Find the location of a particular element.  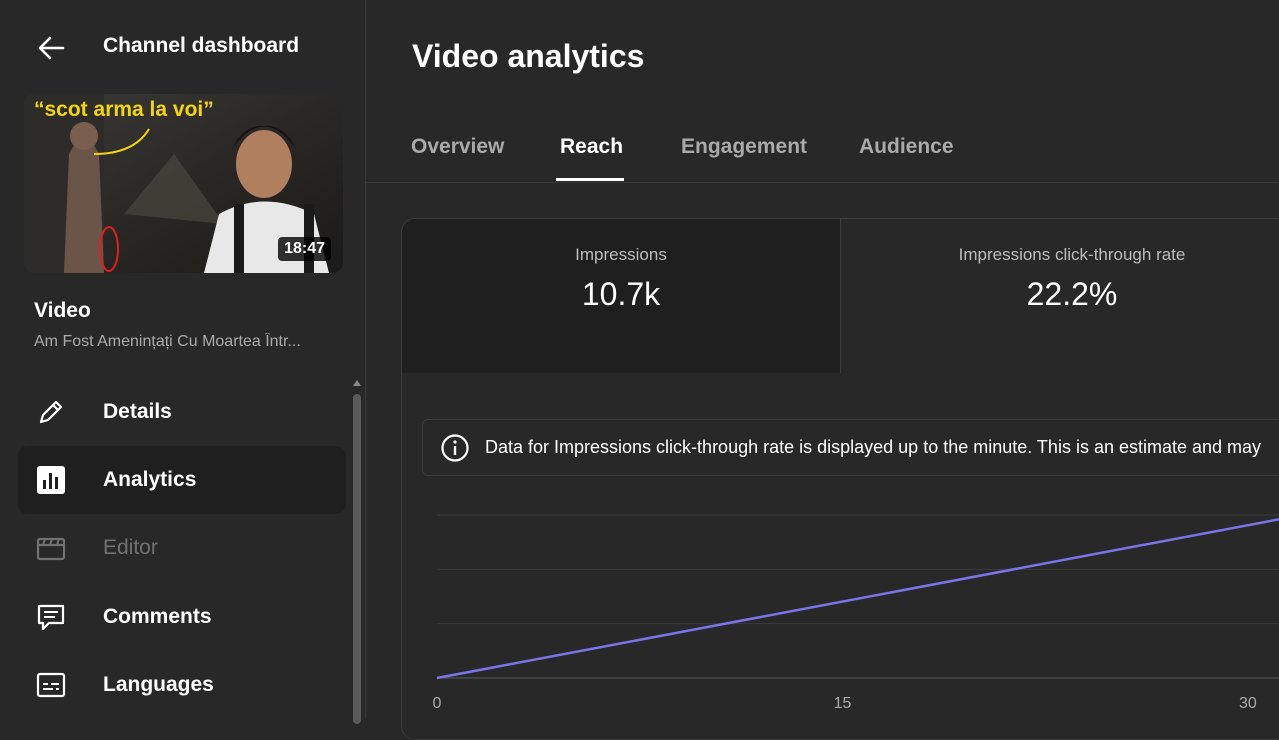

arrow-left-icon is located at coordinates (51, 48).